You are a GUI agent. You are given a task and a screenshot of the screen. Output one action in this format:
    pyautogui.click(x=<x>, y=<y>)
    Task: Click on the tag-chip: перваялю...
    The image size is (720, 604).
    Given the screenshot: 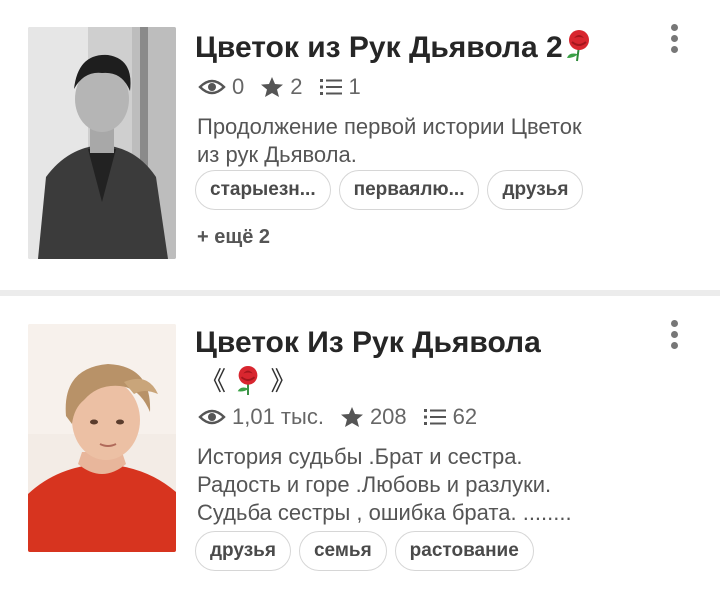 What is the action you would take?
    pyautogui.click(x=409, y=190)
    